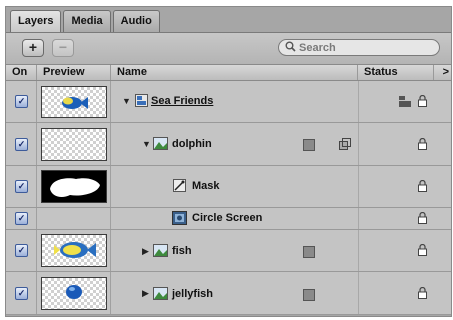 The height and width of the screenshot is (320, 453). What do you see at coordinates (21, 72) in the screenshot?
I see `column-on: On` at bounding box center [21, 72].